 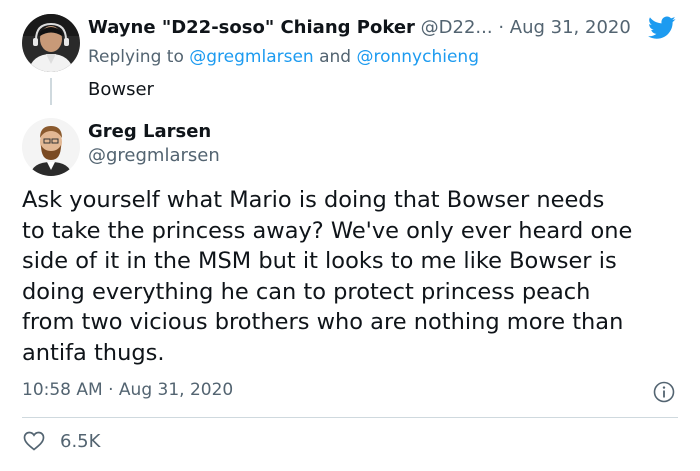 I want to click on tweet-date: Aug 31, 2020, so click(x=176, y=390).